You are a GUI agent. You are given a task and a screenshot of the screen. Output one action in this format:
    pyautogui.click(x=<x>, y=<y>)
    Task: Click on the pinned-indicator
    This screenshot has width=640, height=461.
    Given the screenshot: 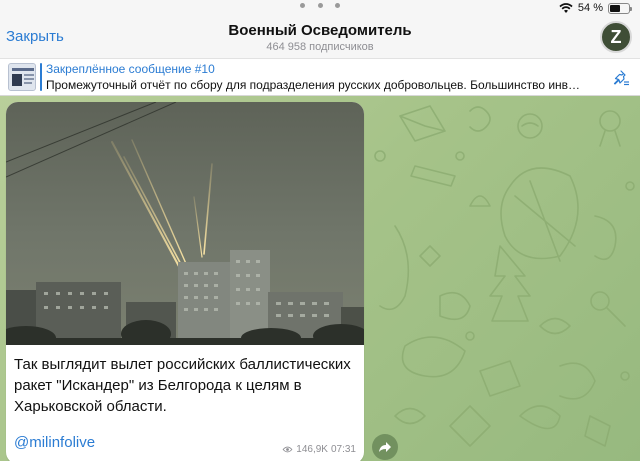 What is the action you would take?
    pyautogui.click(x=41, y=77)
    